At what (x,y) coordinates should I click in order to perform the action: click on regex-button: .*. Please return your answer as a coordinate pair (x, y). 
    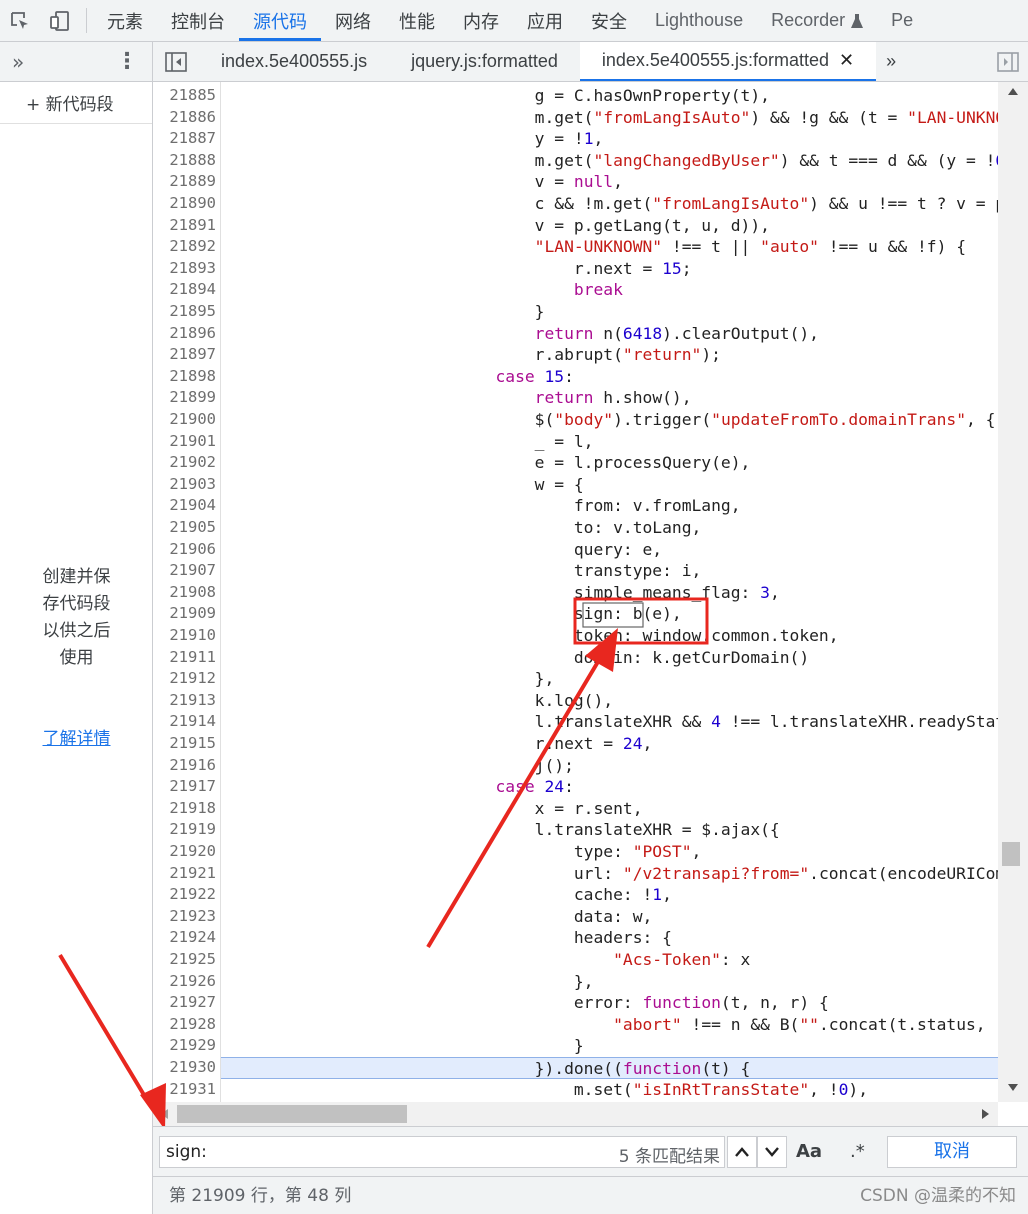
    Looking at the image, I should click on (857, 1151).